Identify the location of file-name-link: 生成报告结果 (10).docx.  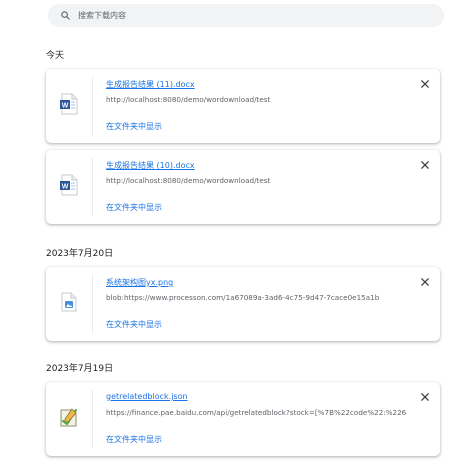
(150, 165).